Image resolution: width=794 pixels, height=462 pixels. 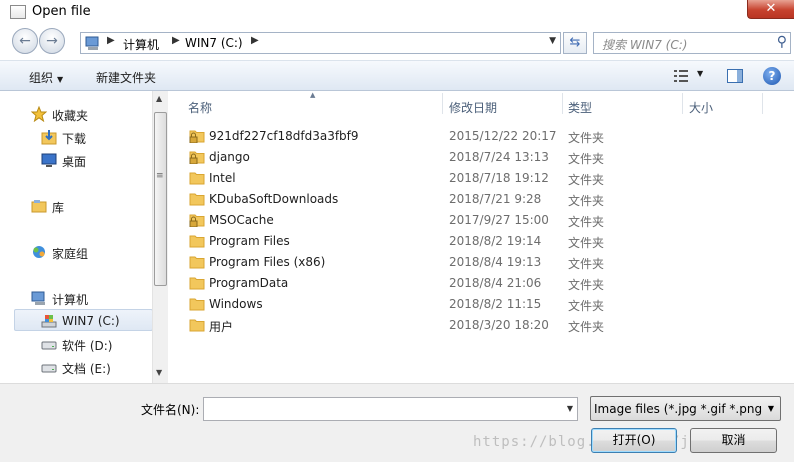 What do you see at coordinates (92, 43) in the screenshot?
I see `computer-location-icon` at bounding box center [92, 43].